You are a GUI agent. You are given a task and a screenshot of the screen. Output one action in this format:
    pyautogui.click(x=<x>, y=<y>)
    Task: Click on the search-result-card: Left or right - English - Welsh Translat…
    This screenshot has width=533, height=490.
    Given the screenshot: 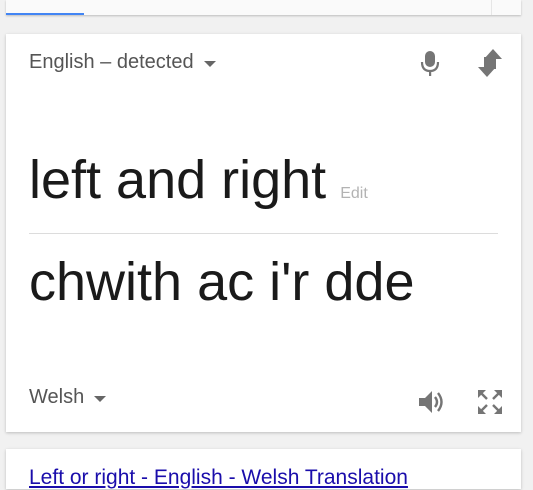 What is the action you would take?
    pyautogui.click(x=263, y=469)
    